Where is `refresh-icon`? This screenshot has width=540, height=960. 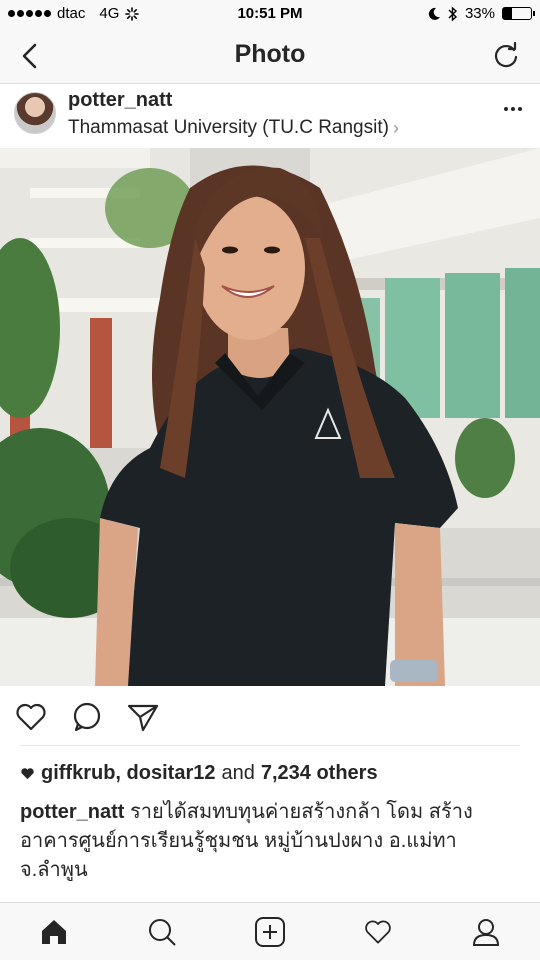
refresh-icon is located at coordinates (506, 56).